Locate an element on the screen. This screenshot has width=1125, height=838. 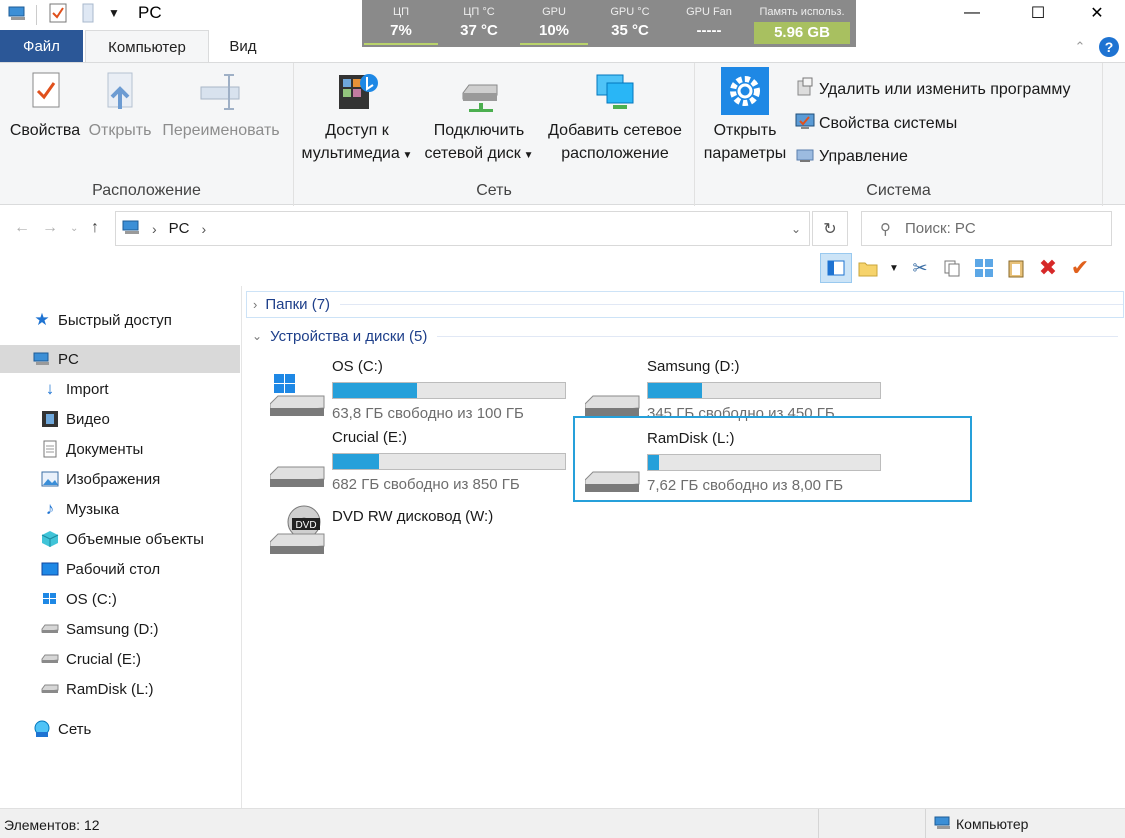
nav-videos: Видео is located at coordinates (120, 419).